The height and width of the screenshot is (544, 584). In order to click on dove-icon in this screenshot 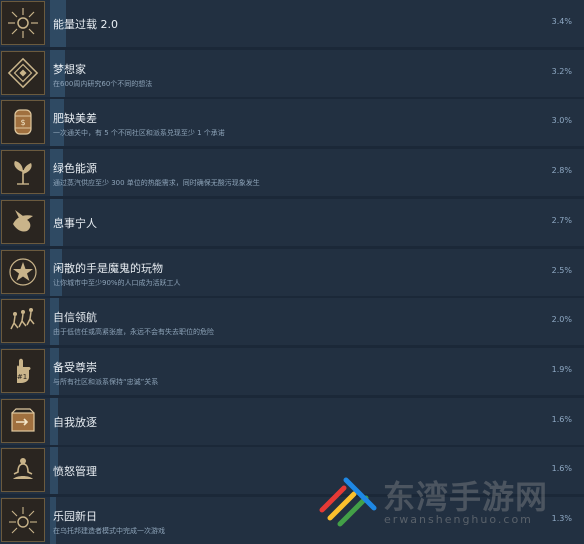, I will do `click(23, 222)`.